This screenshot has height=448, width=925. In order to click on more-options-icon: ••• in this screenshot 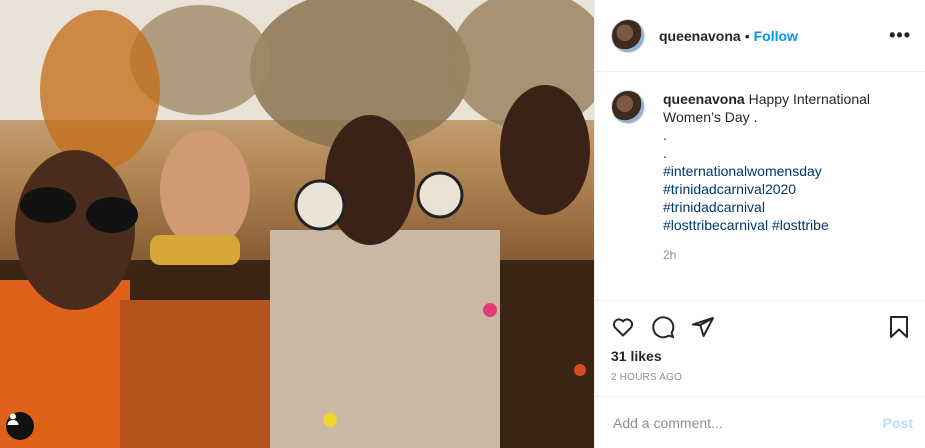, I will do `click(900, 35)`.